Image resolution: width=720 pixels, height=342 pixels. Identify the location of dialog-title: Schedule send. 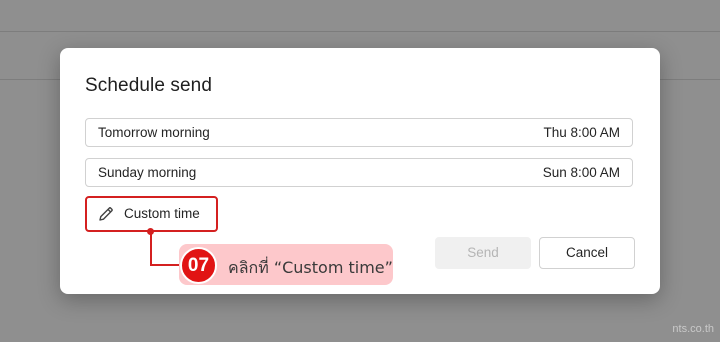
(149, 85).